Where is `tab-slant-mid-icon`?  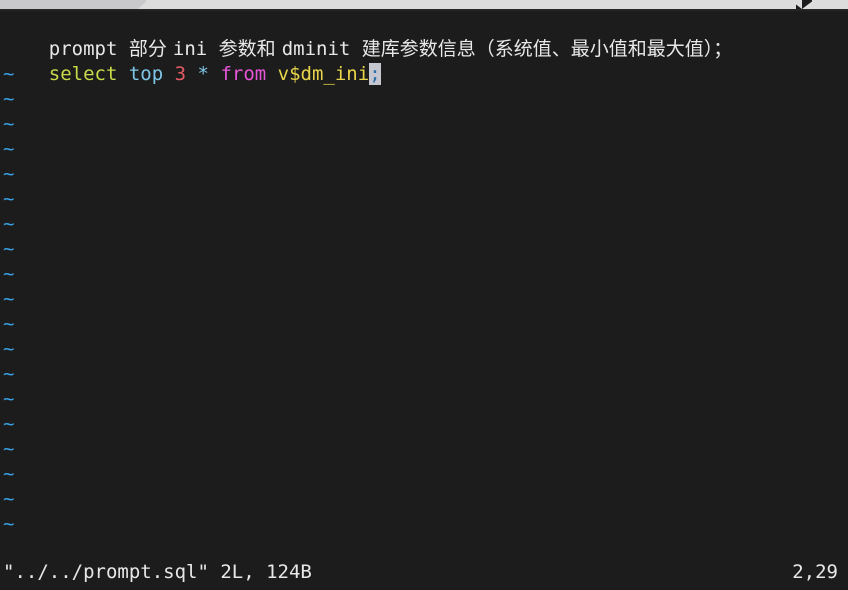 tab-slant-mid-icon is located at coordinates (796, 4).